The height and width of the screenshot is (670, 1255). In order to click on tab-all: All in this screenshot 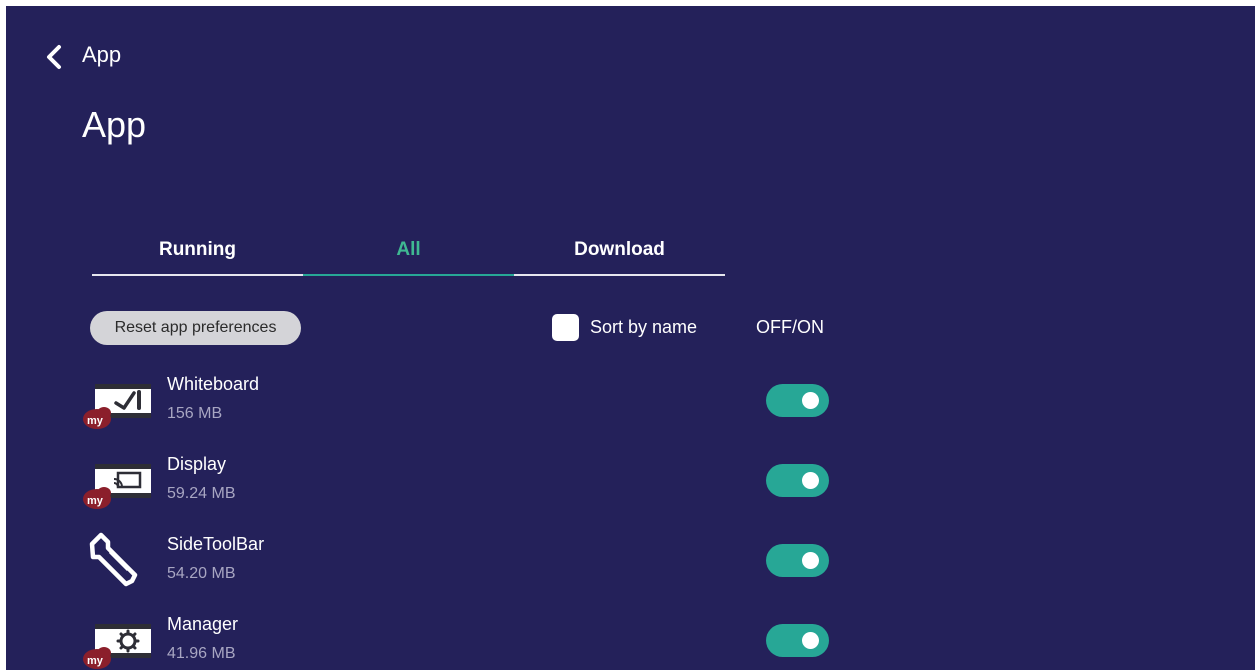, I will do `click(408, 253)`.